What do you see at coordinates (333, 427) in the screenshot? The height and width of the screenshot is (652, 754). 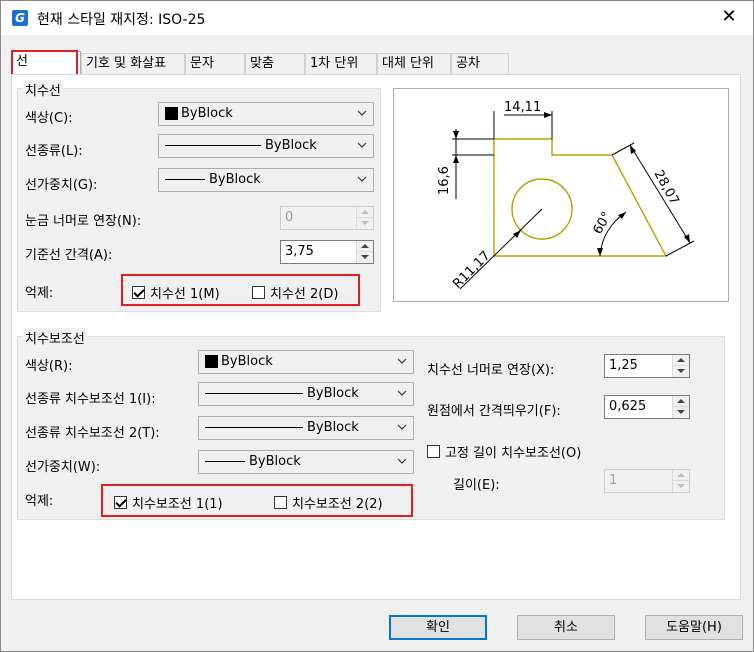 I see `ext-linetype2-value: ByBlock` at bounding box center [333, 427].